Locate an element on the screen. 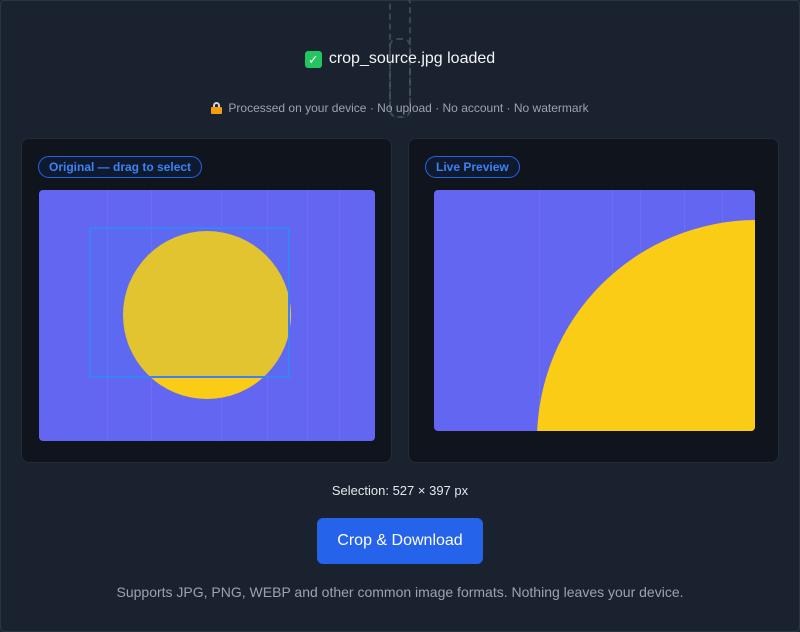 This screenshot has width=800, height=632. file-loaded-text: crop_source.jpg loaded is located at coordinates (412, 58).